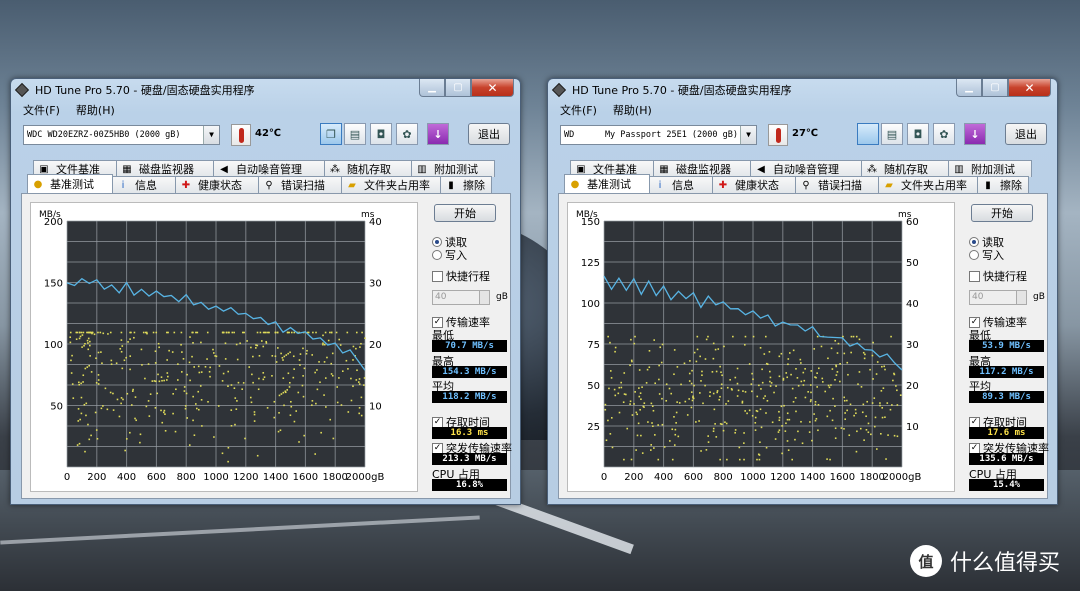 The height and width of the screenshot is (591, 1080). Describe the element at coordinates (658, 135) in the screenshot. I see `drive-select: WD My Passport 25E1 (2000 gB) ▼` at that location.